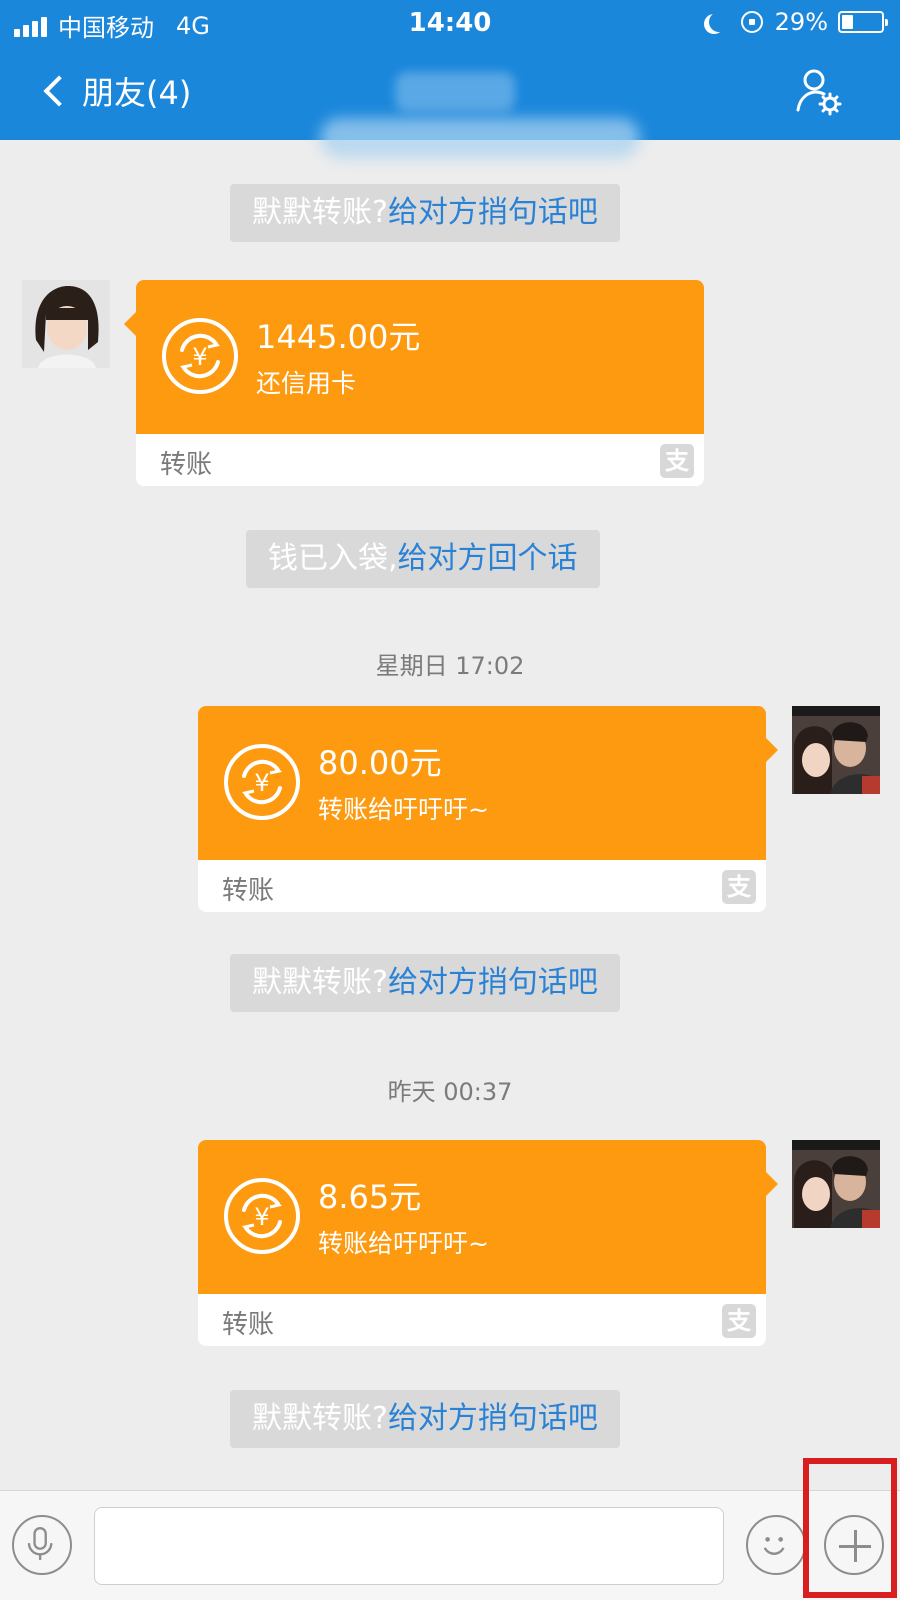 This screenshot has width=900, height=1600. I want to click on message-text-input, so click(409, 1546).